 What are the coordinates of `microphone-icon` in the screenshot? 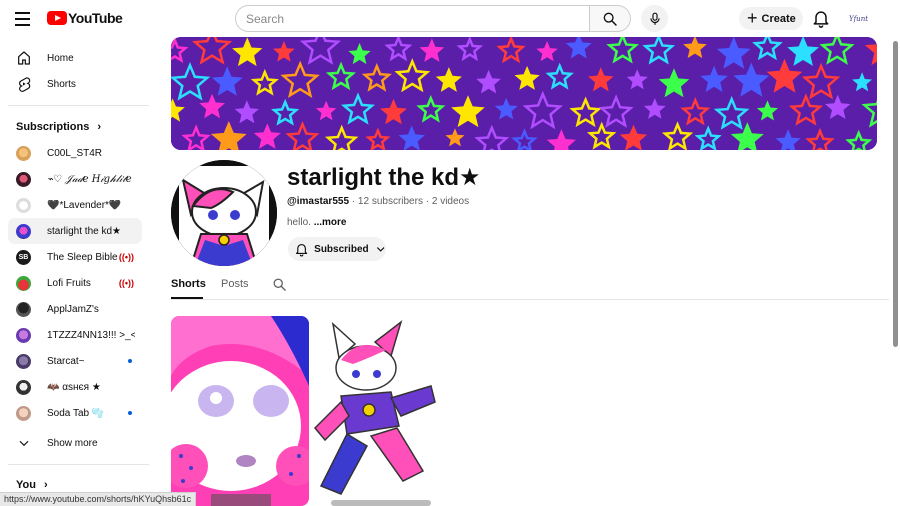 It's located at (654, 18).